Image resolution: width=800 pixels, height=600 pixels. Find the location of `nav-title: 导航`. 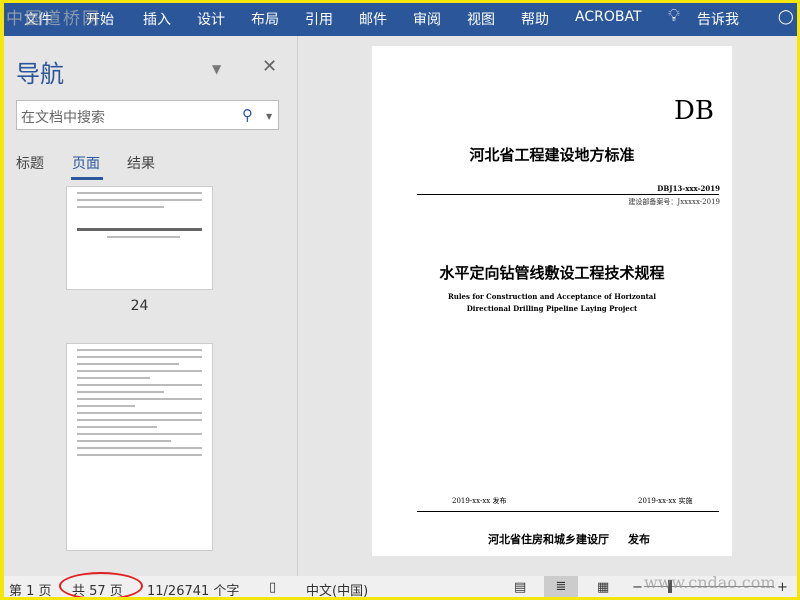

nav-title: 导航 is located at coordinates (40, 74).